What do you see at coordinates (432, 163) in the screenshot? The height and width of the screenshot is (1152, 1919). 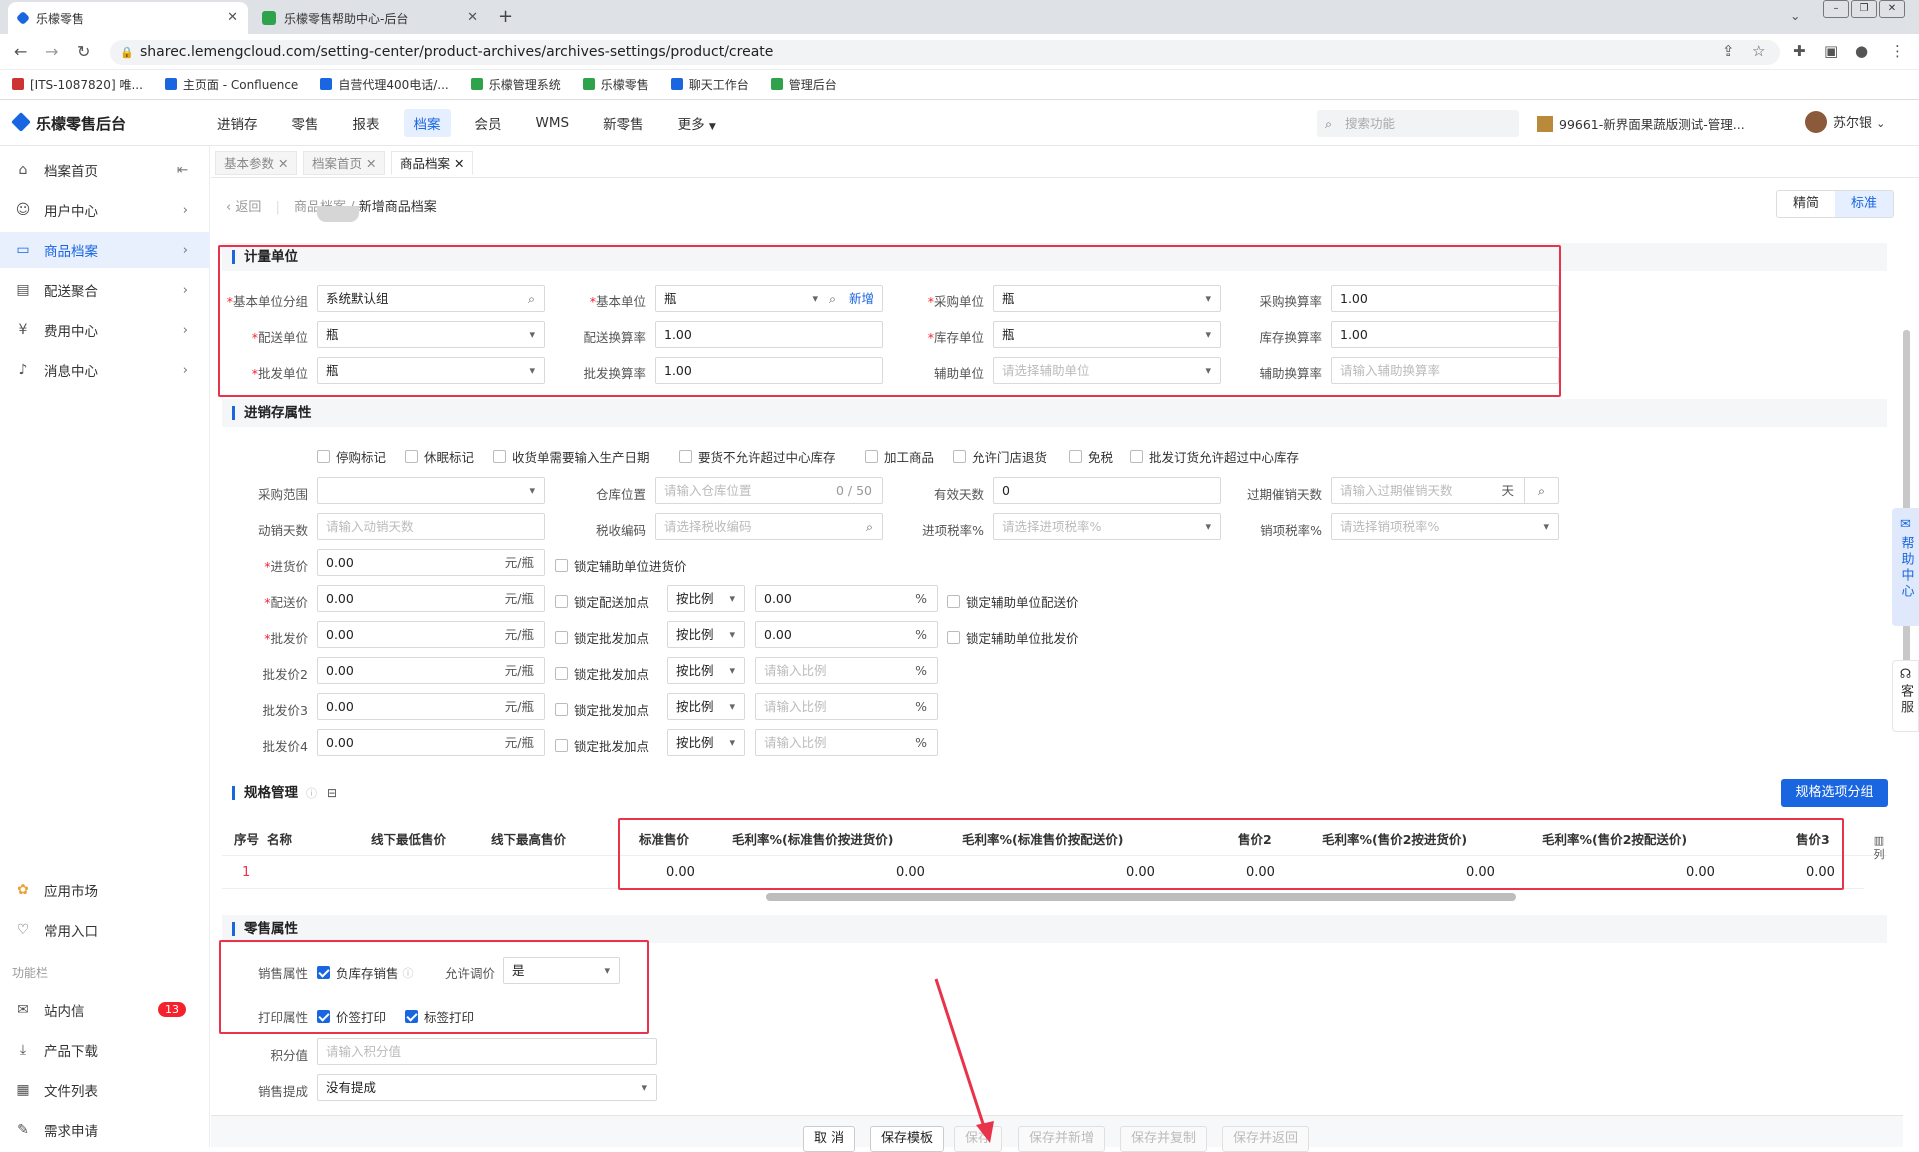 I see `content-tab-product-archive: 商品档案 ✕` at bounding box center [432, 163].